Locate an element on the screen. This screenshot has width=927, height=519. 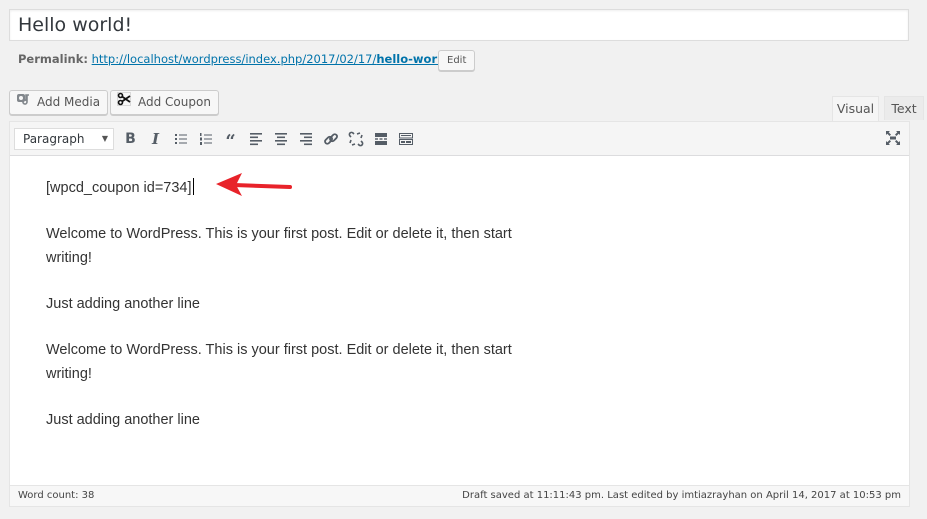
shortcode-text: [wpcd_coupon id=734] is located at coordinates (119, 188).